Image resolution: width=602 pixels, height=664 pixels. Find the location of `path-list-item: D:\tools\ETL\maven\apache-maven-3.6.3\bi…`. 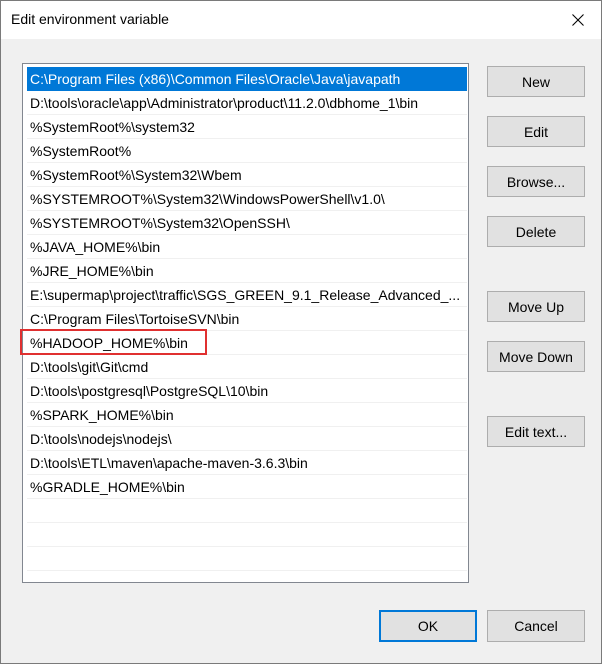

path-list-item: D:\tools\ETL\maven\apache-maven-3.6.3\bi… is located at coordinates (247, 463).